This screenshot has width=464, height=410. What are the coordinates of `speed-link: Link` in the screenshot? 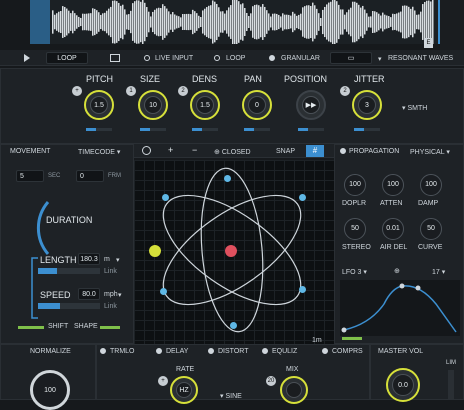 It's located at (110, 306).